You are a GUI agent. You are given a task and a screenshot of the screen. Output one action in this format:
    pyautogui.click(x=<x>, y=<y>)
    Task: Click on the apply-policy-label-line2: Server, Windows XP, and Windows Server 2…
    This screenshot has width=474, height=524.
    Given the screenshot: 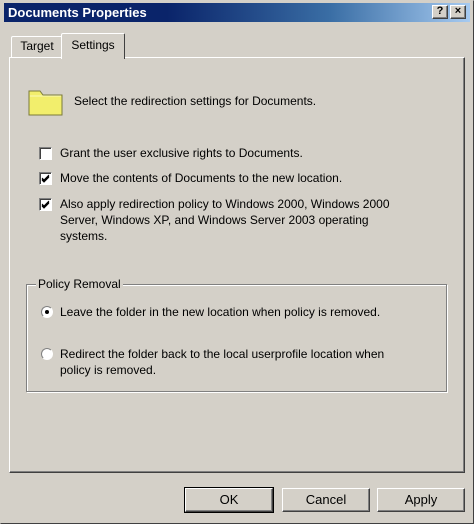 What is the action you would take?
    pyautogui.click(x=214, y=220)
    